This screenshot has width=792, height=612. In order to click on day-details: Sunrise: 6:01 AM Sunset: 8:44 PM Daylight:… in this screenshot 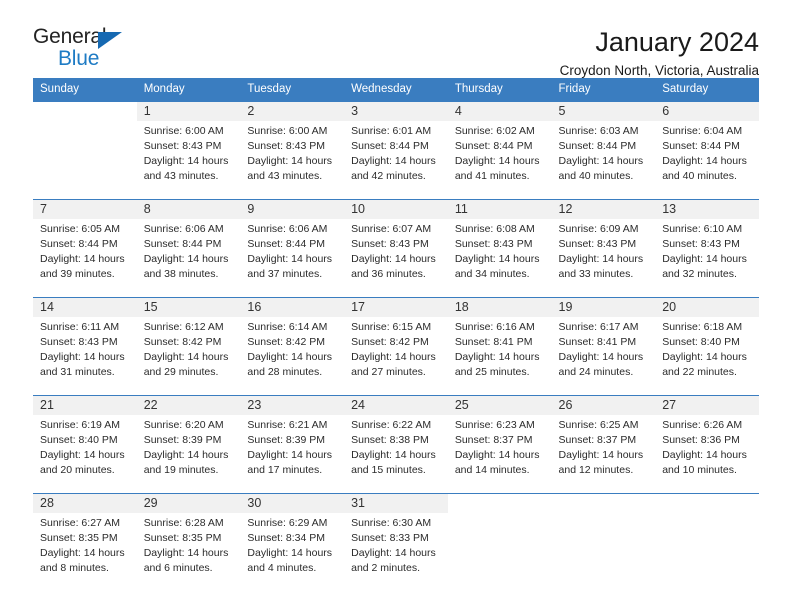, I will do `click(396, 152)`.